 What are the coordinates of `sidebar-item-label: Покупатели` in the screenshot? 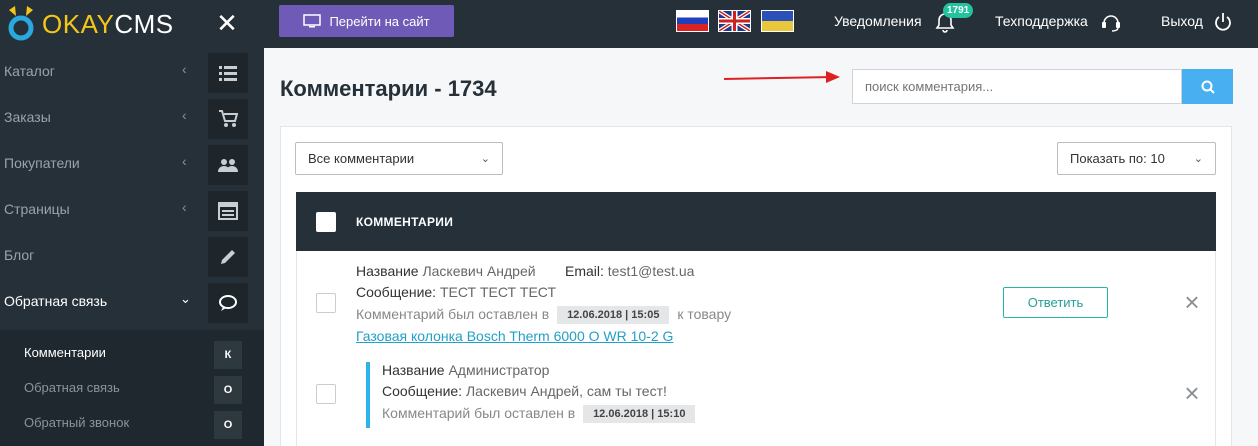 It's located at (42, 163).